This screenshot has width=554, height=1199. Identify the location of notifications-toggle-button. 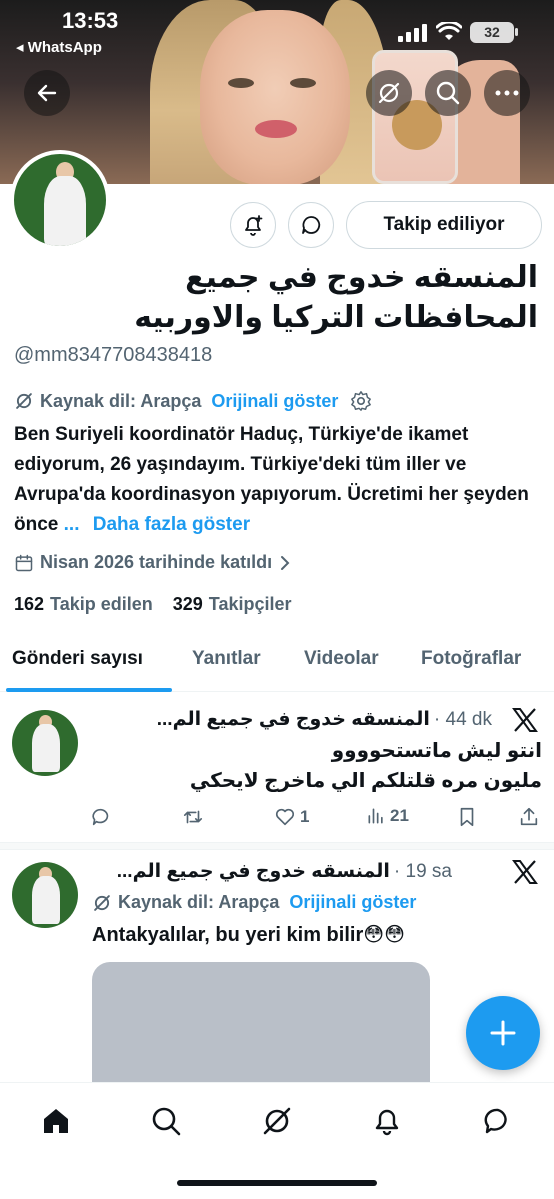
(253, 225).